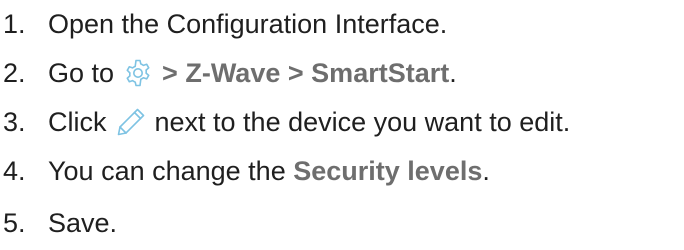 This screenshot has height=250, width=684. What do you see at coordinates (14, 171) in the screenshot?
I see `step-number: 4.` at bounding box center [14, 171].